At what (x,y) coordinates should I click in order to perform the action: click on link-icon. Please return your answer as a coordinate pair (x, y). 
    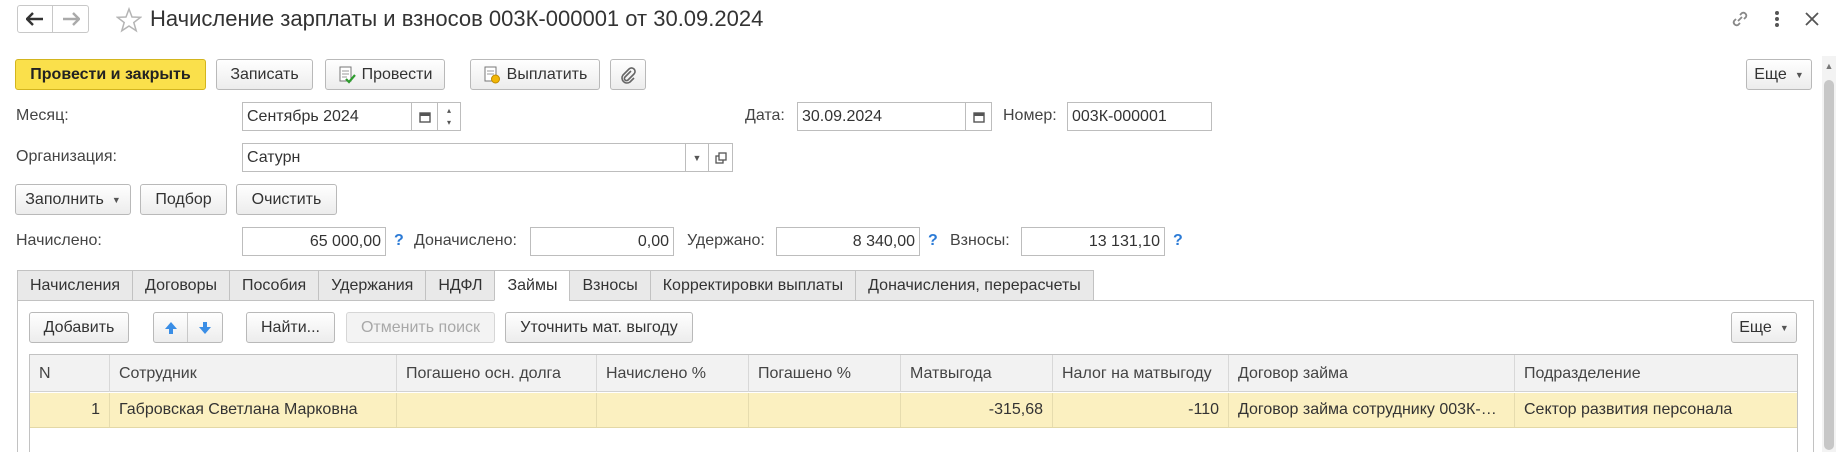
    Looking at the image, I should click on (1740, 19).